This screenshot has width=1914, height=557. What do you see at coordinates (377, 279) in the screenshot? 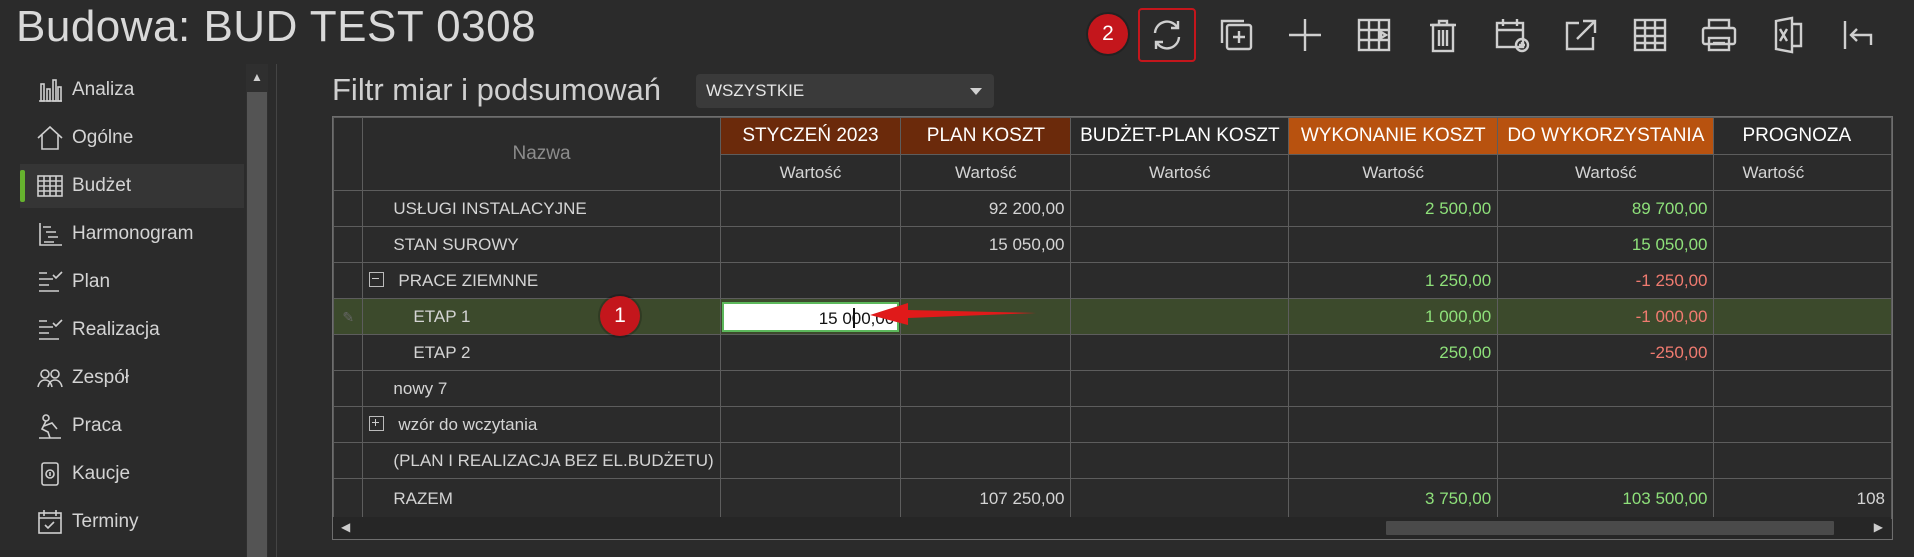
I see `collapse-icon` at bounding box center [377, 279].